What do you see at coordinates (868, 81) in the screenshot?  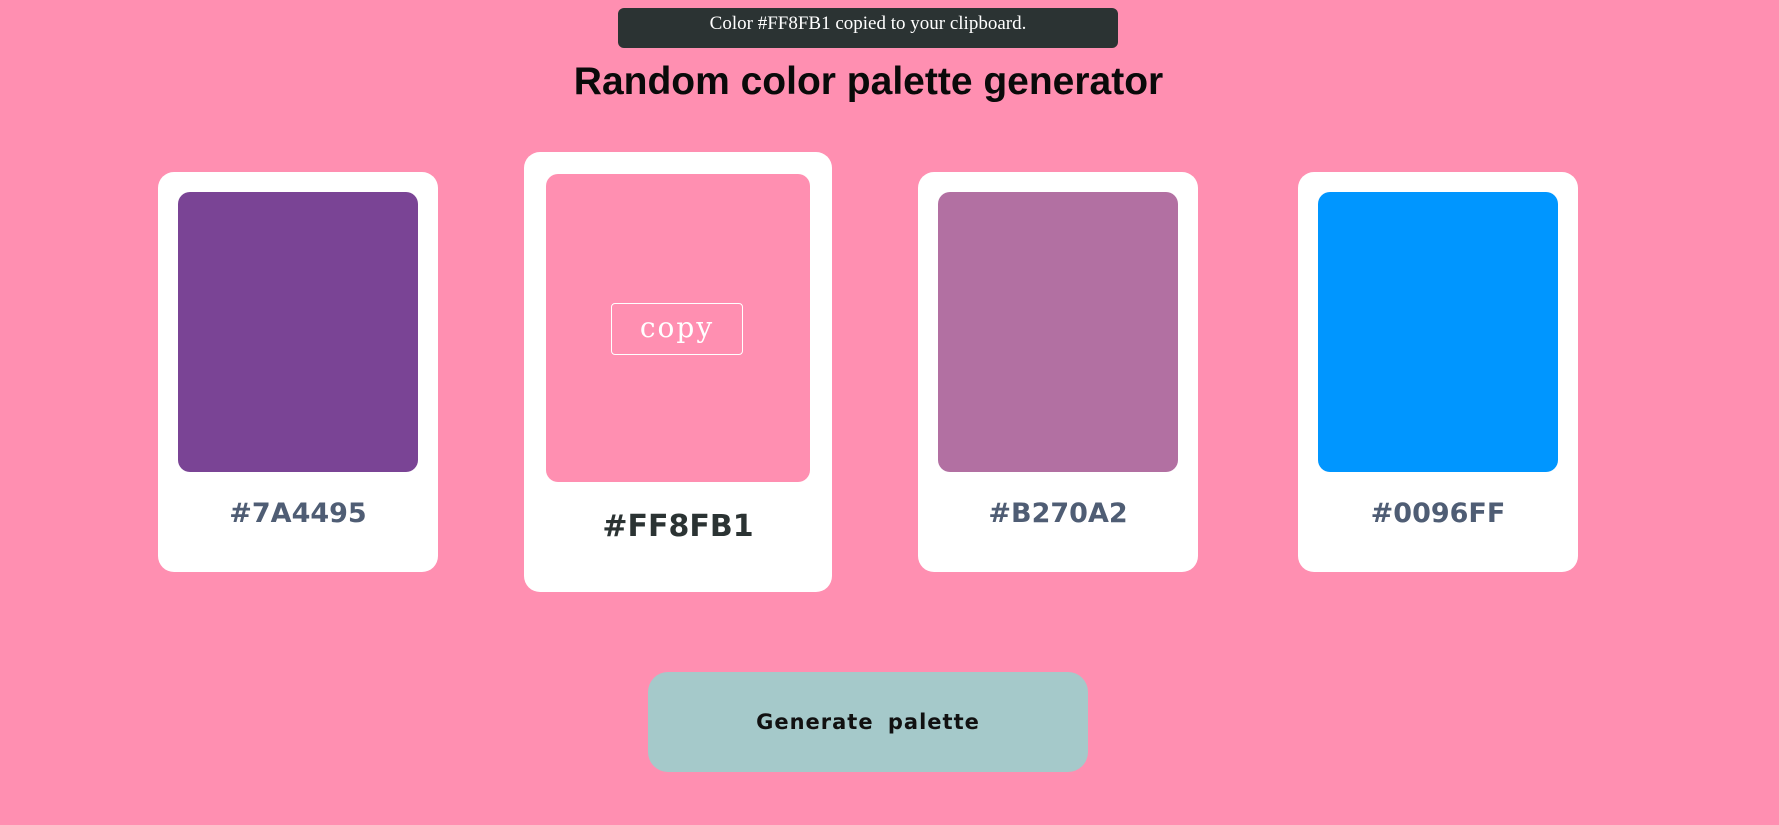 I see `page-title: Random color palette generator` at bounding box center [868, 81].